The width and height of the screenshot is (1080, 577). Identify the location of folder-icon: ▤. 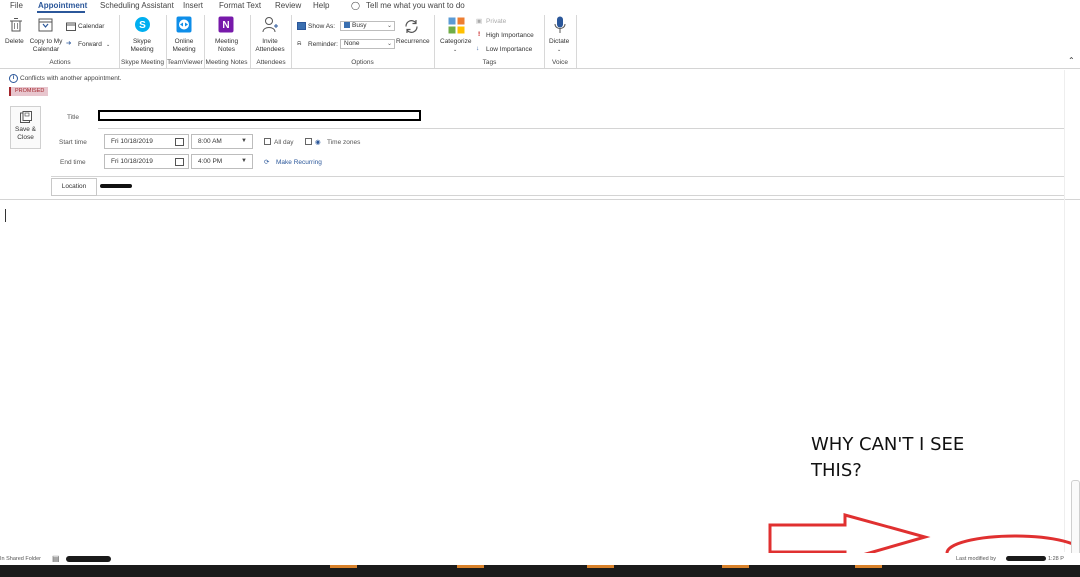
(56, 558).